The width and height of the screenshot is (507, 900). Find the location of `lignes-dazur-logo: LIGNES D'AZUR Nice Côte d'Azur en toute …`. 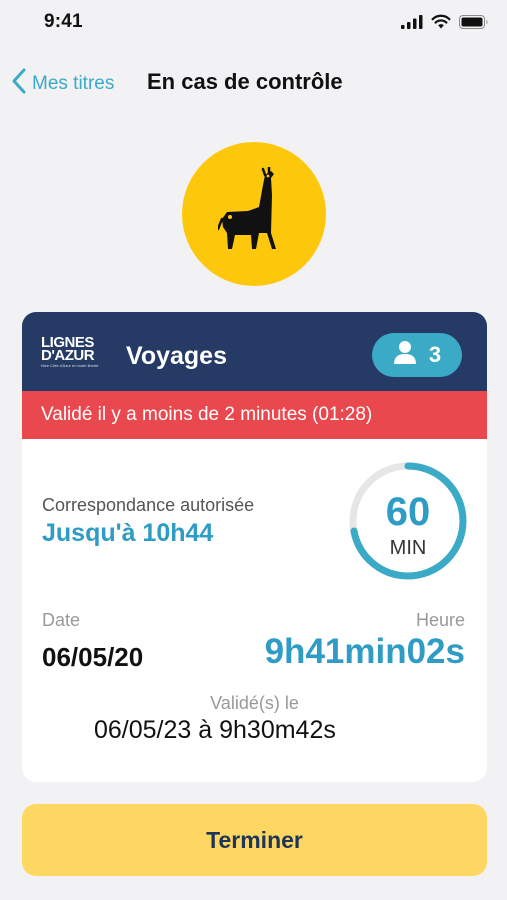

lignes-dazur-logo: LIGNES D'AZUR Nice Côte d'Azur en toute … is located at coordinates (70, 351).